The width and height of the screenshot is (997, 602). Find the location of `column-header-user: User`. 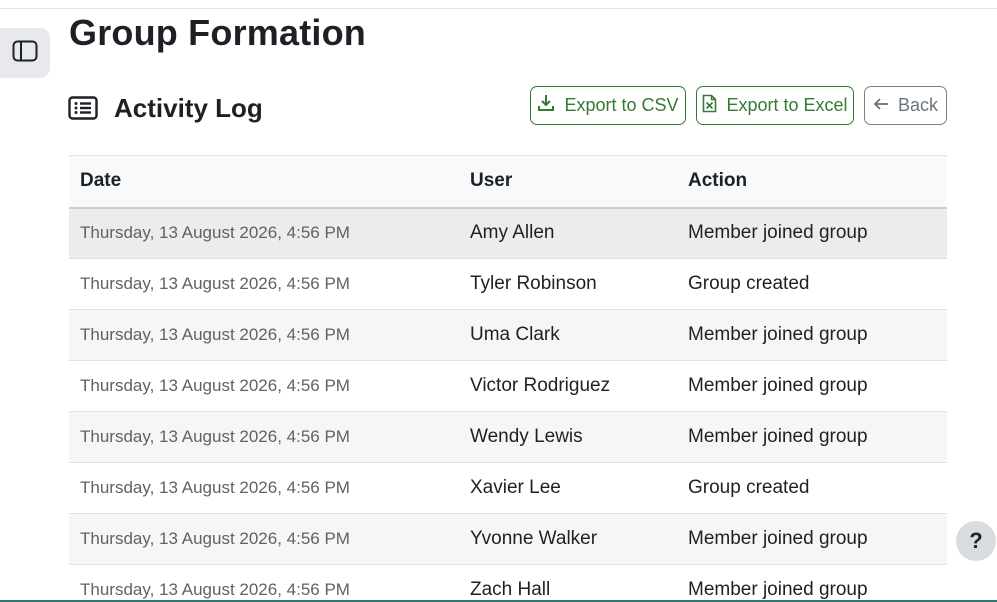

column-header-user: User is located at coordinates (568, 182).